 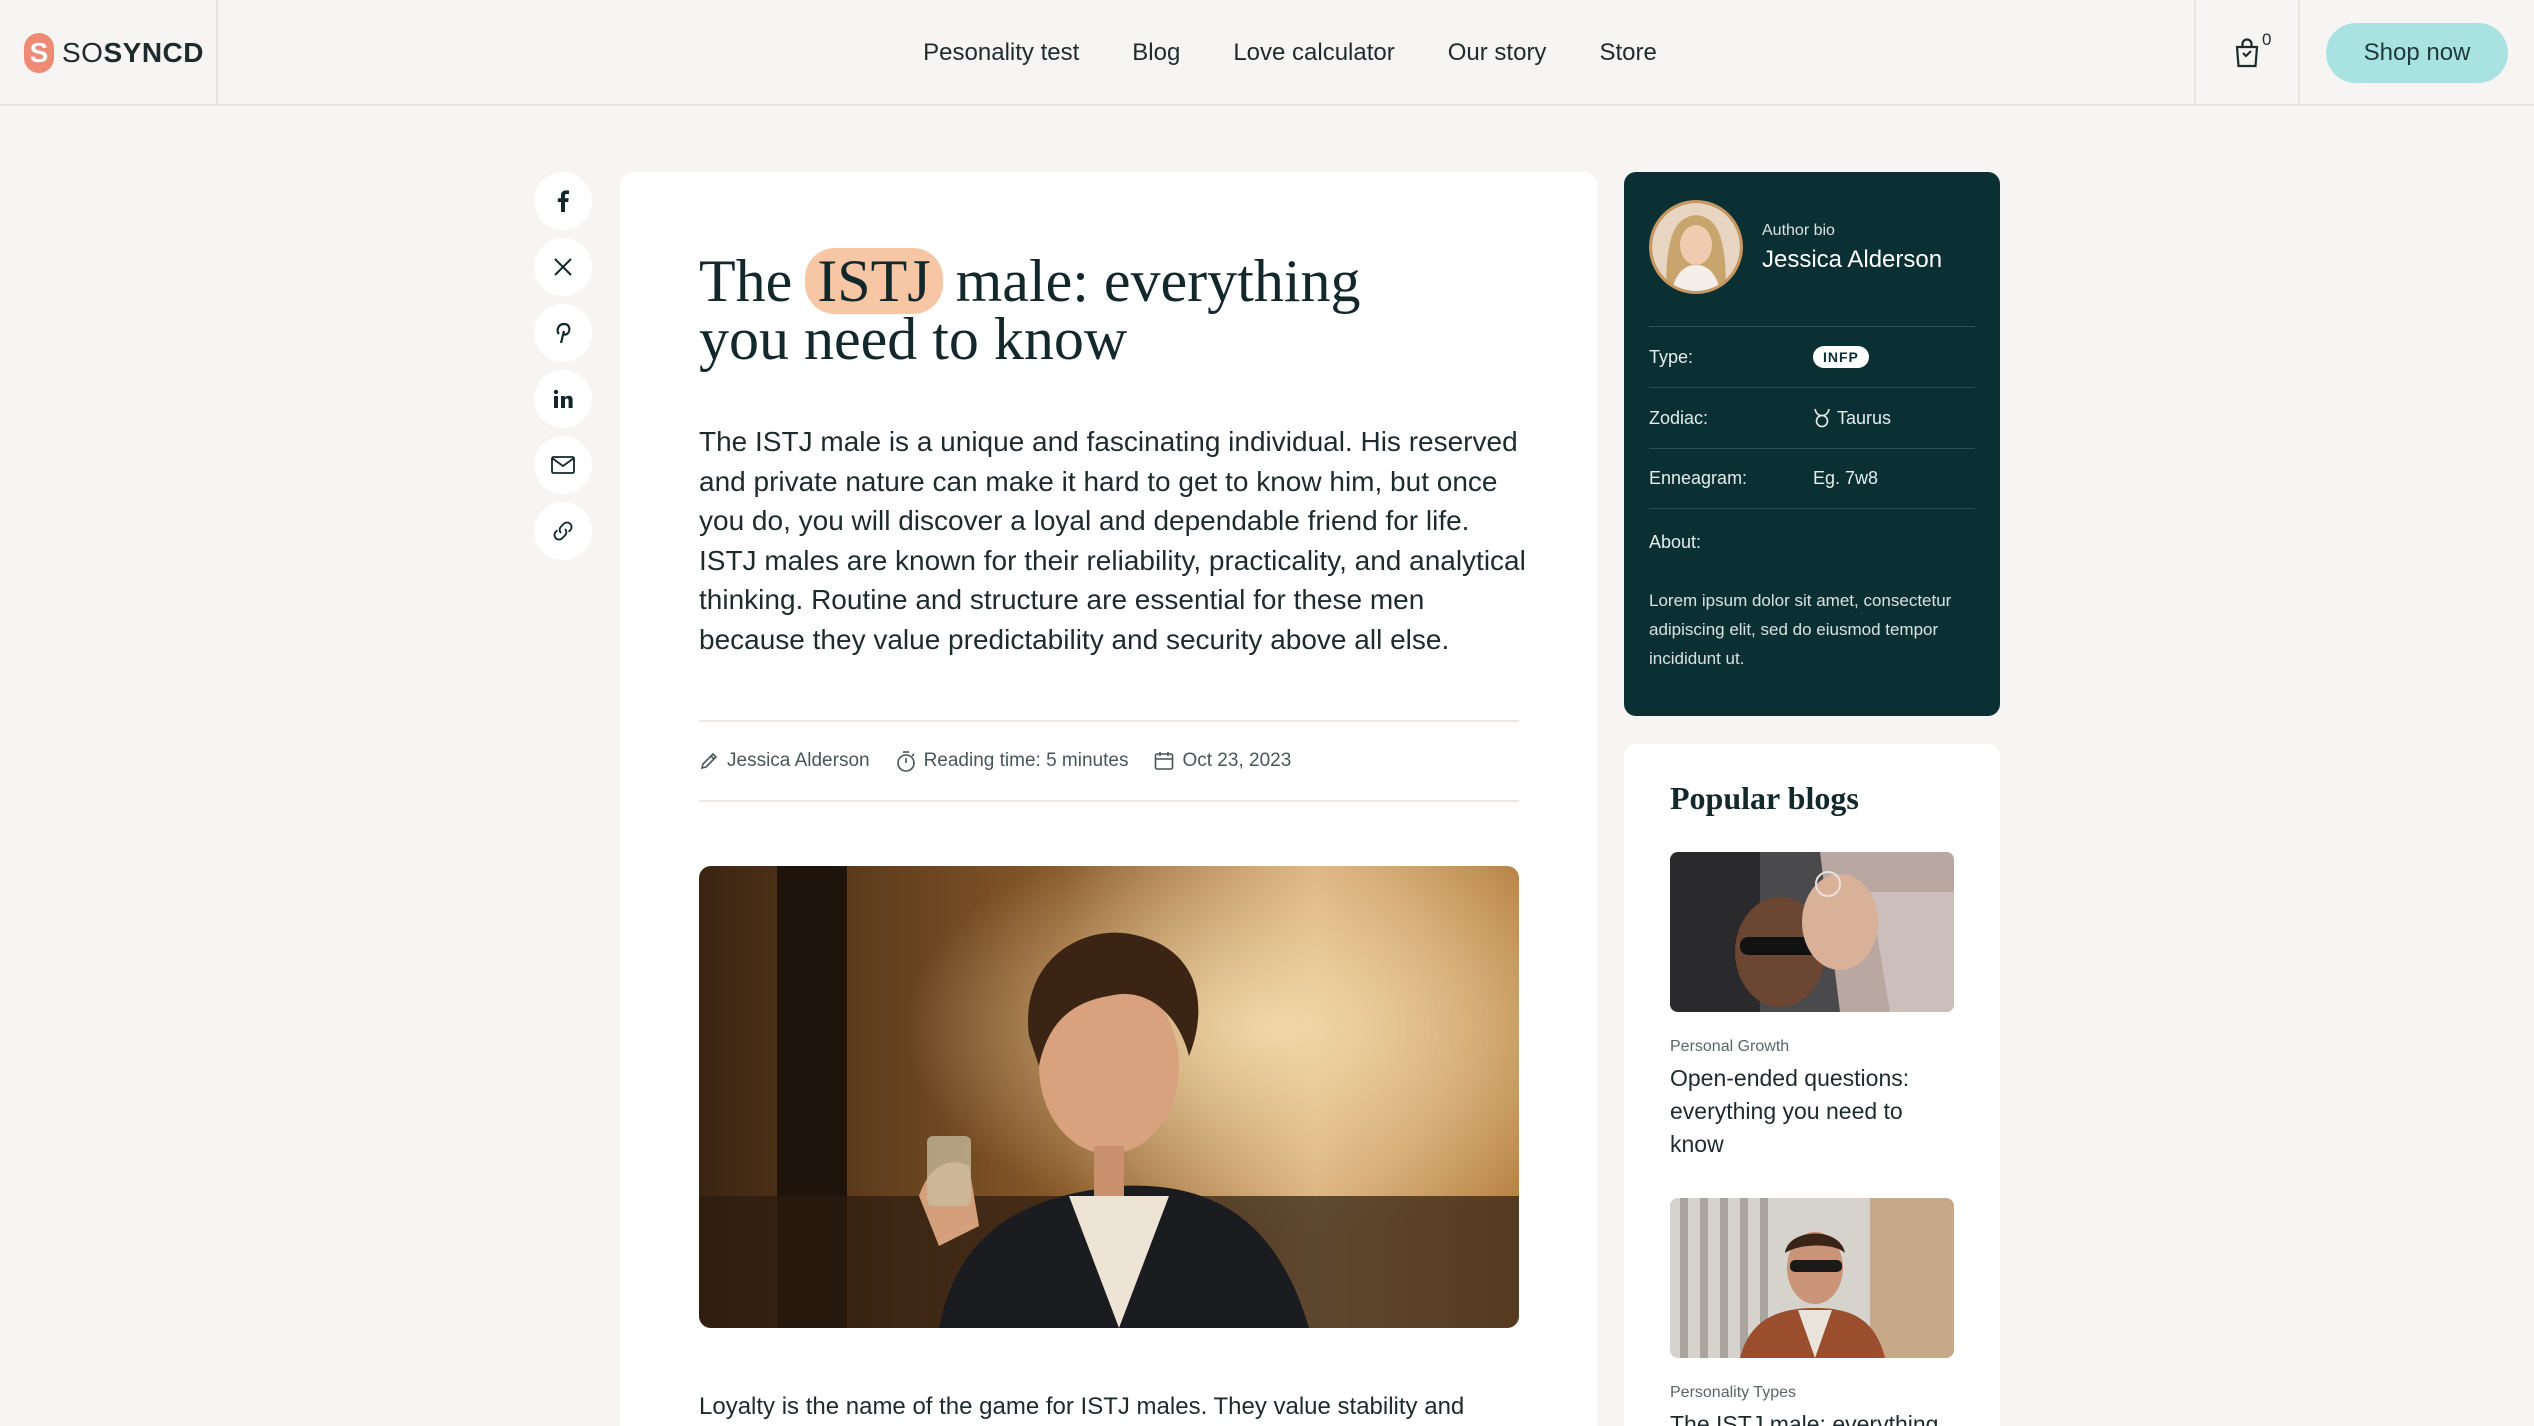 I want to click on nav-item-love-calculator: Love calculator, so click(x=1313, y=53).